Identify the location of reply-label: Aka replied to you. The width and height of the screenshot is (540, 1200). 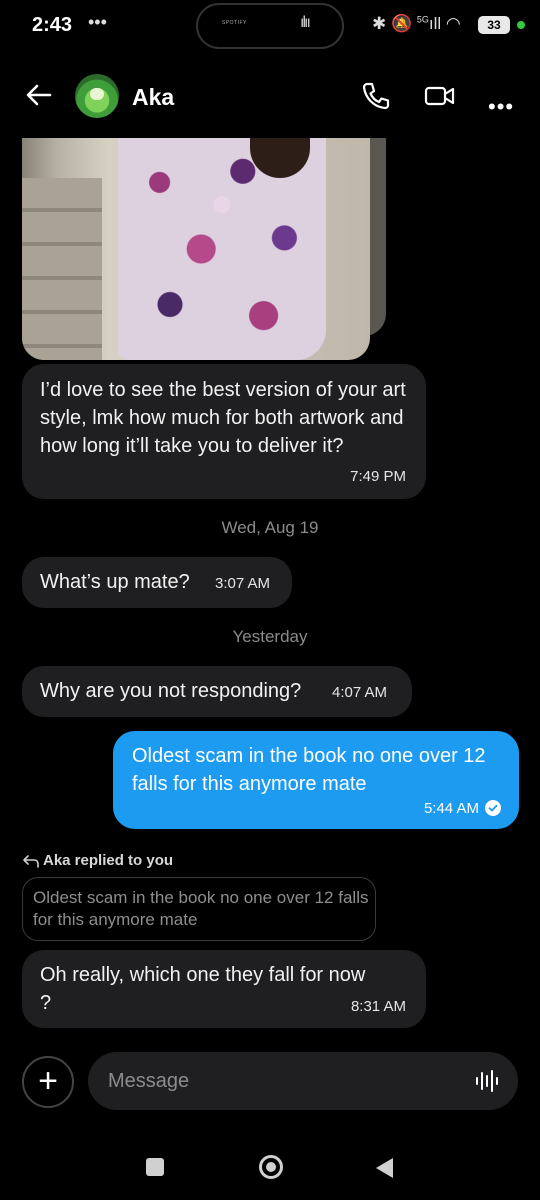
(108, 860).